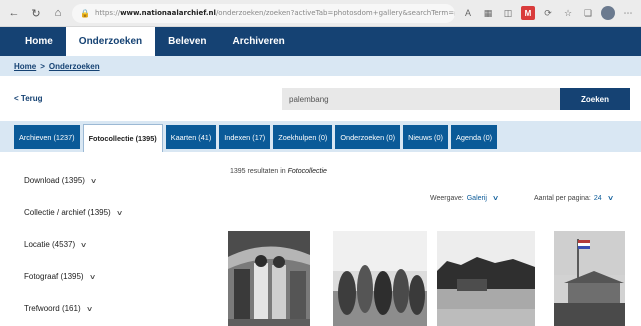 This screenshot has height=326, width=641. What do you see at coordinates (307, 171) in the screenshot?
I see `results-collection: Fotocollectie` at bounding box center [307, 171].